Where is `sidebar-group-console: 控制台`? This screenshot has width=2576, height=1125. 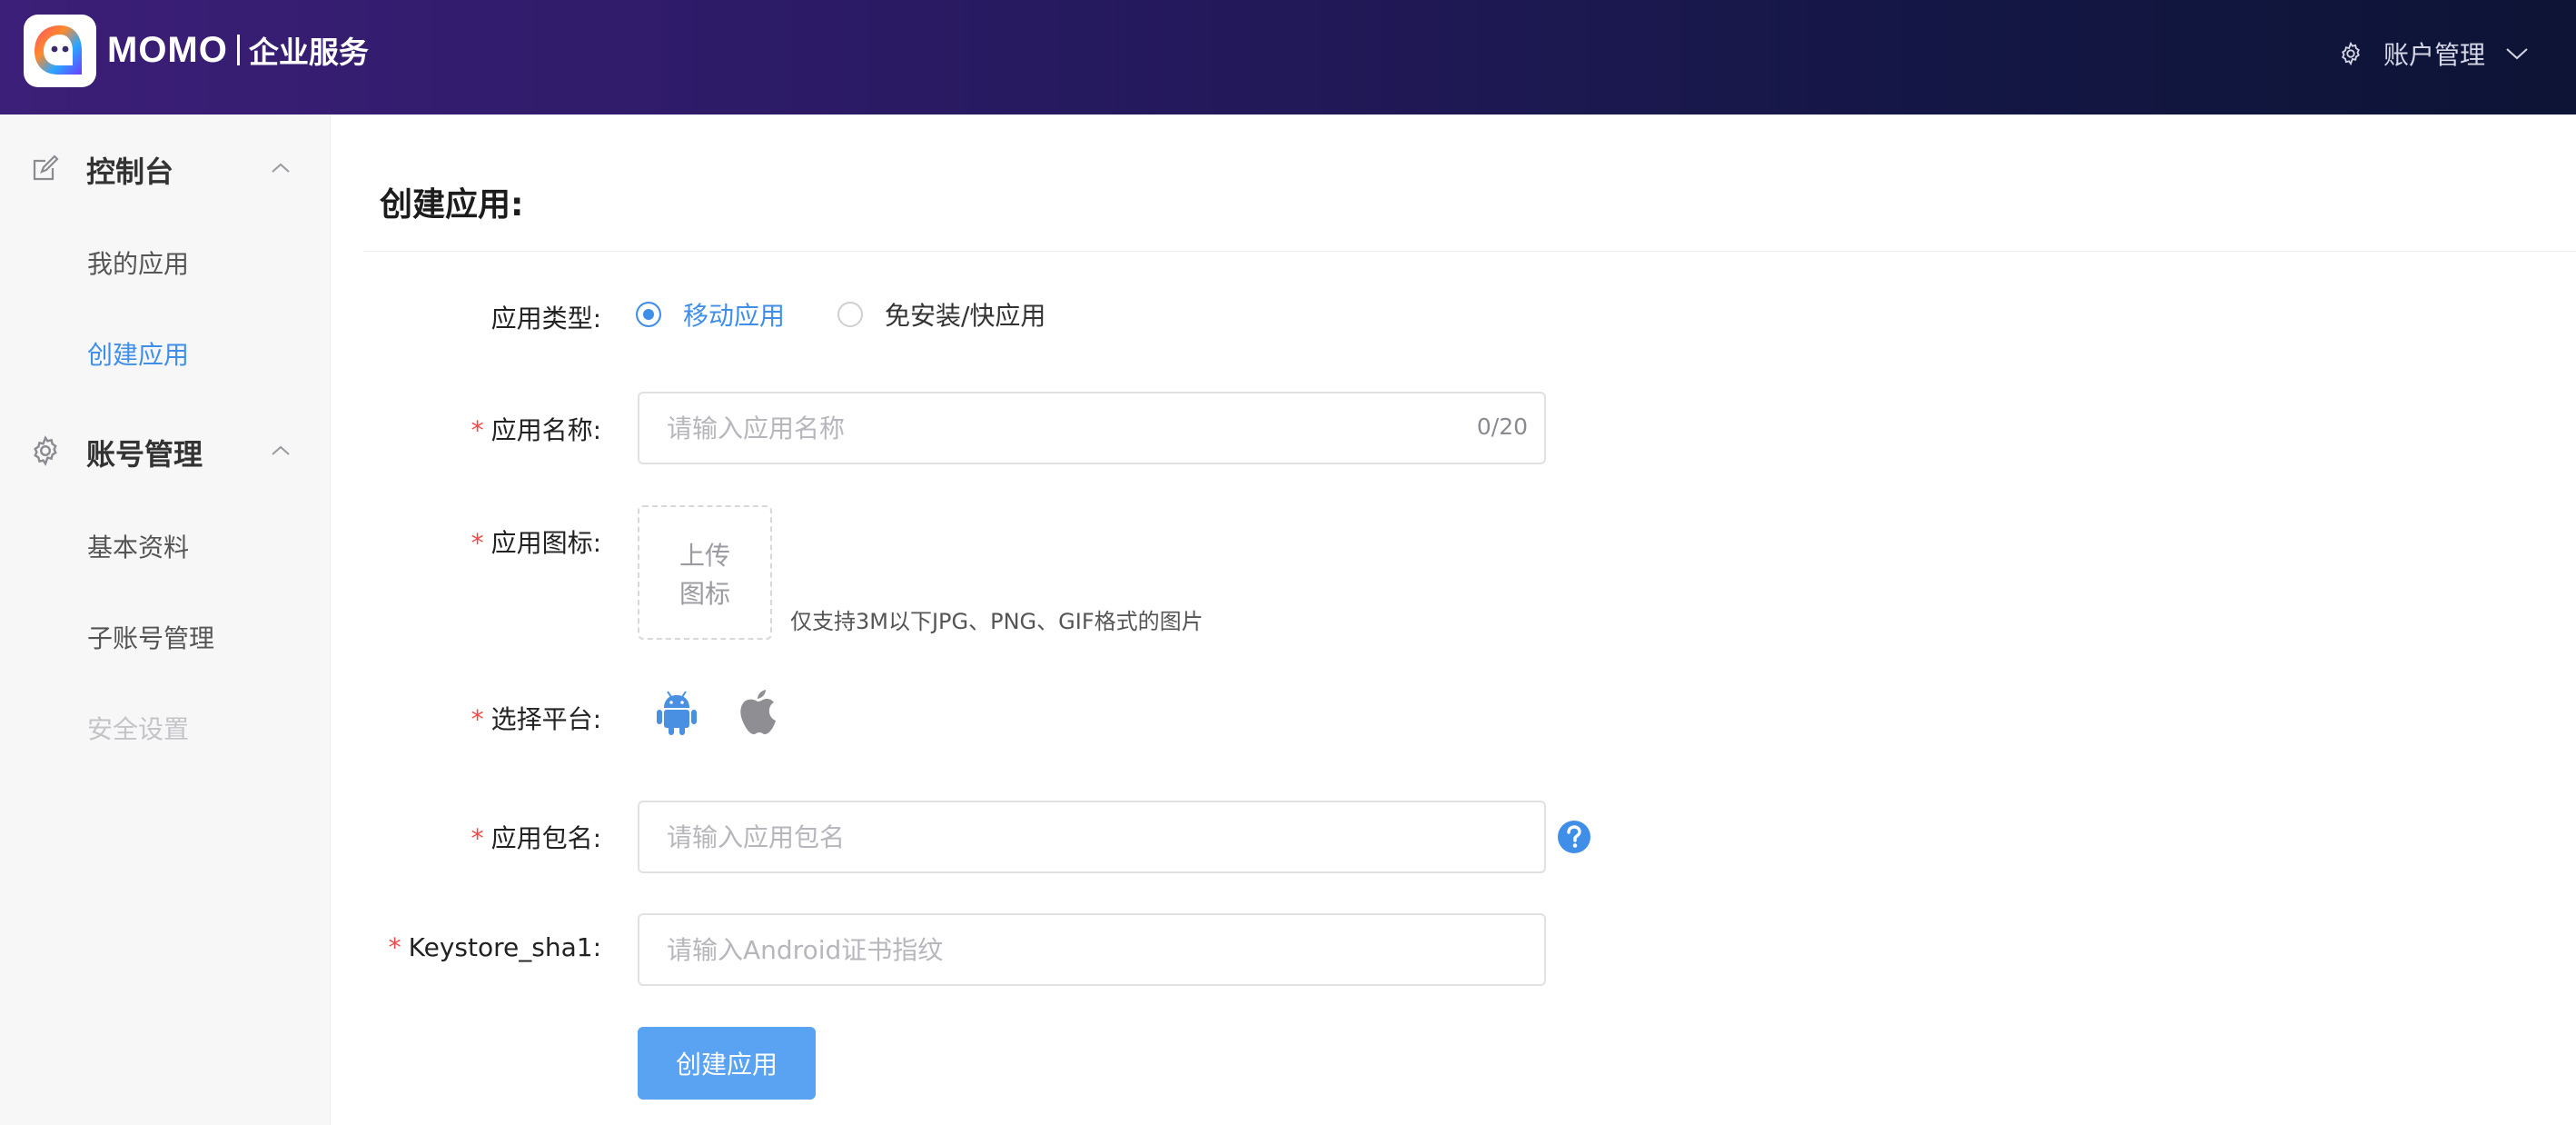 sidebar-group-console: 控制台 is located at coordinates (165, 168).